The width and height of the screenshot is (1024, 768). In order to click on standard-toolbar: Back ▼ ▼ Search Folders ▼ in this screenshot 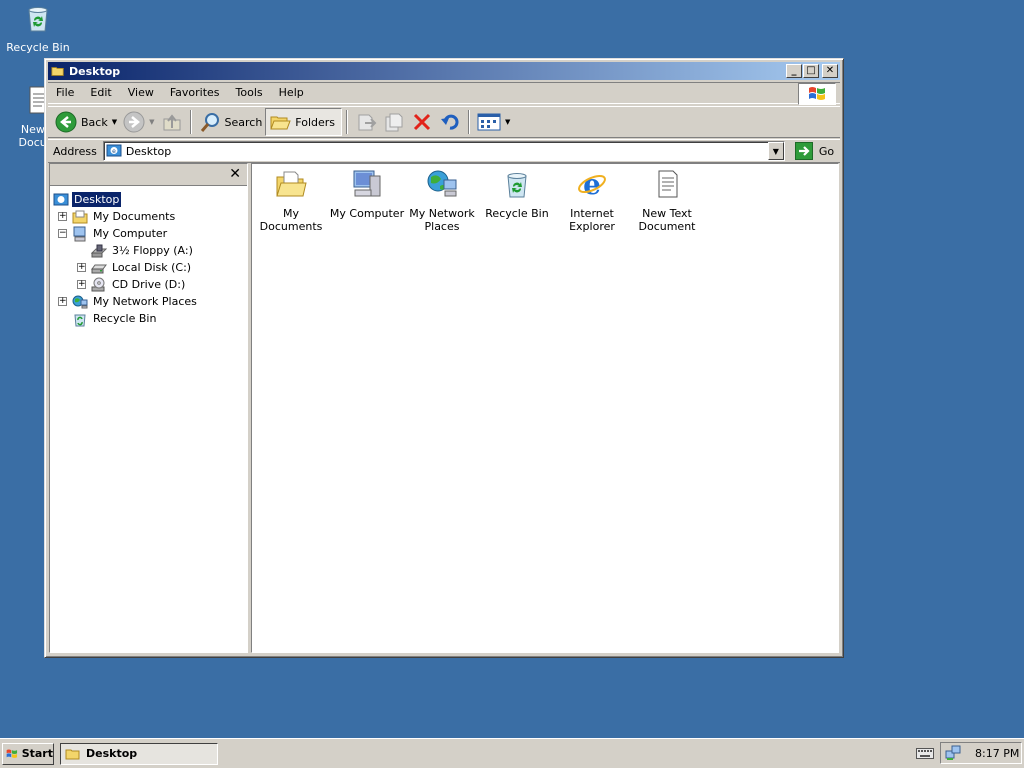, I will do `click(444, 122)`.